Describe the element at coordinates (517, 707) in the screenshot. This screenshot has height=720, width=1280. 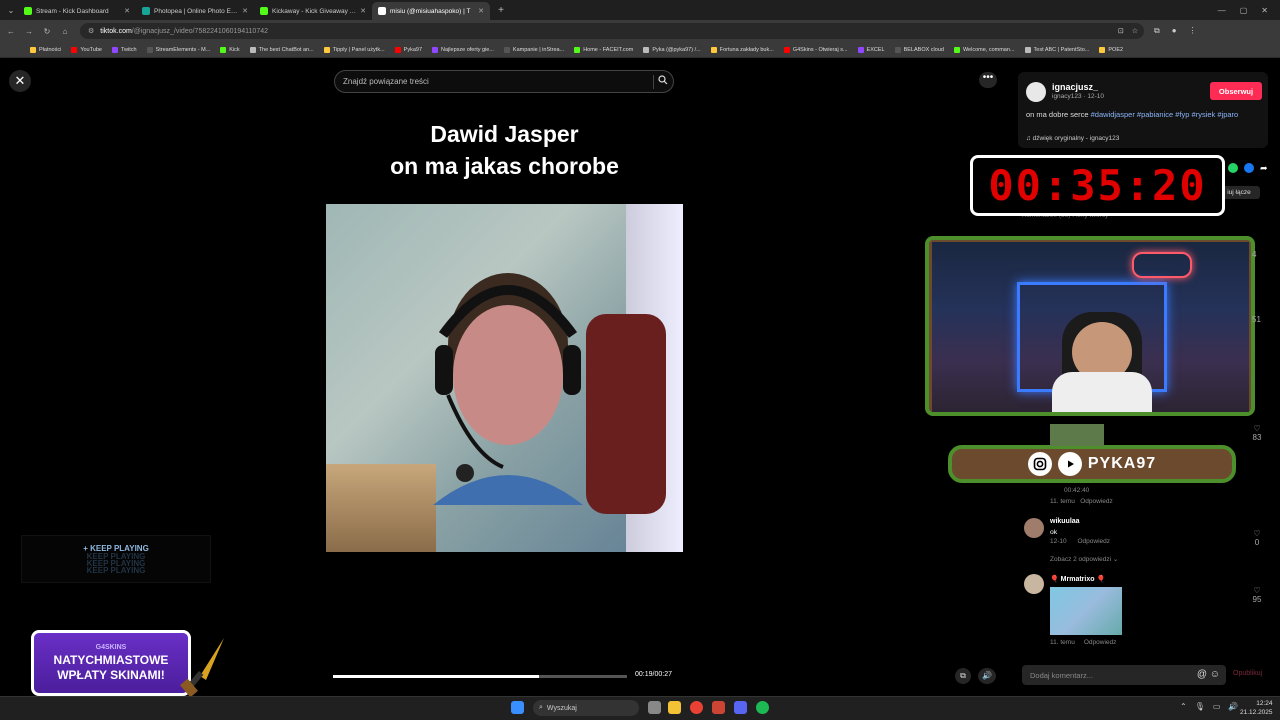
I see `windows-start-icon` at that location.